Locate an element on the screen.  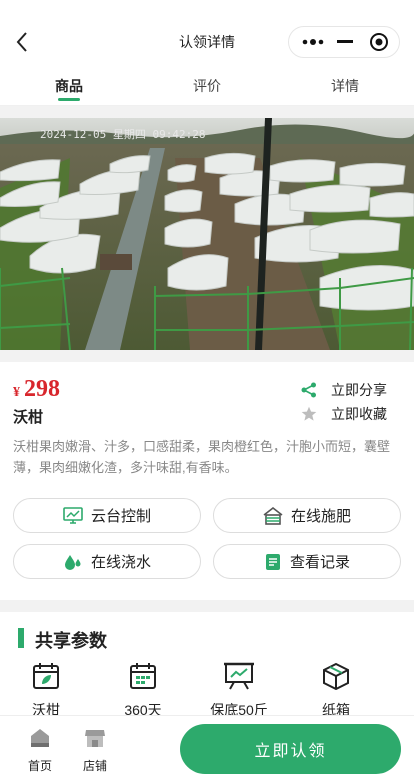
param-packaging: 纸箱 is located at coordinates (336, 691).